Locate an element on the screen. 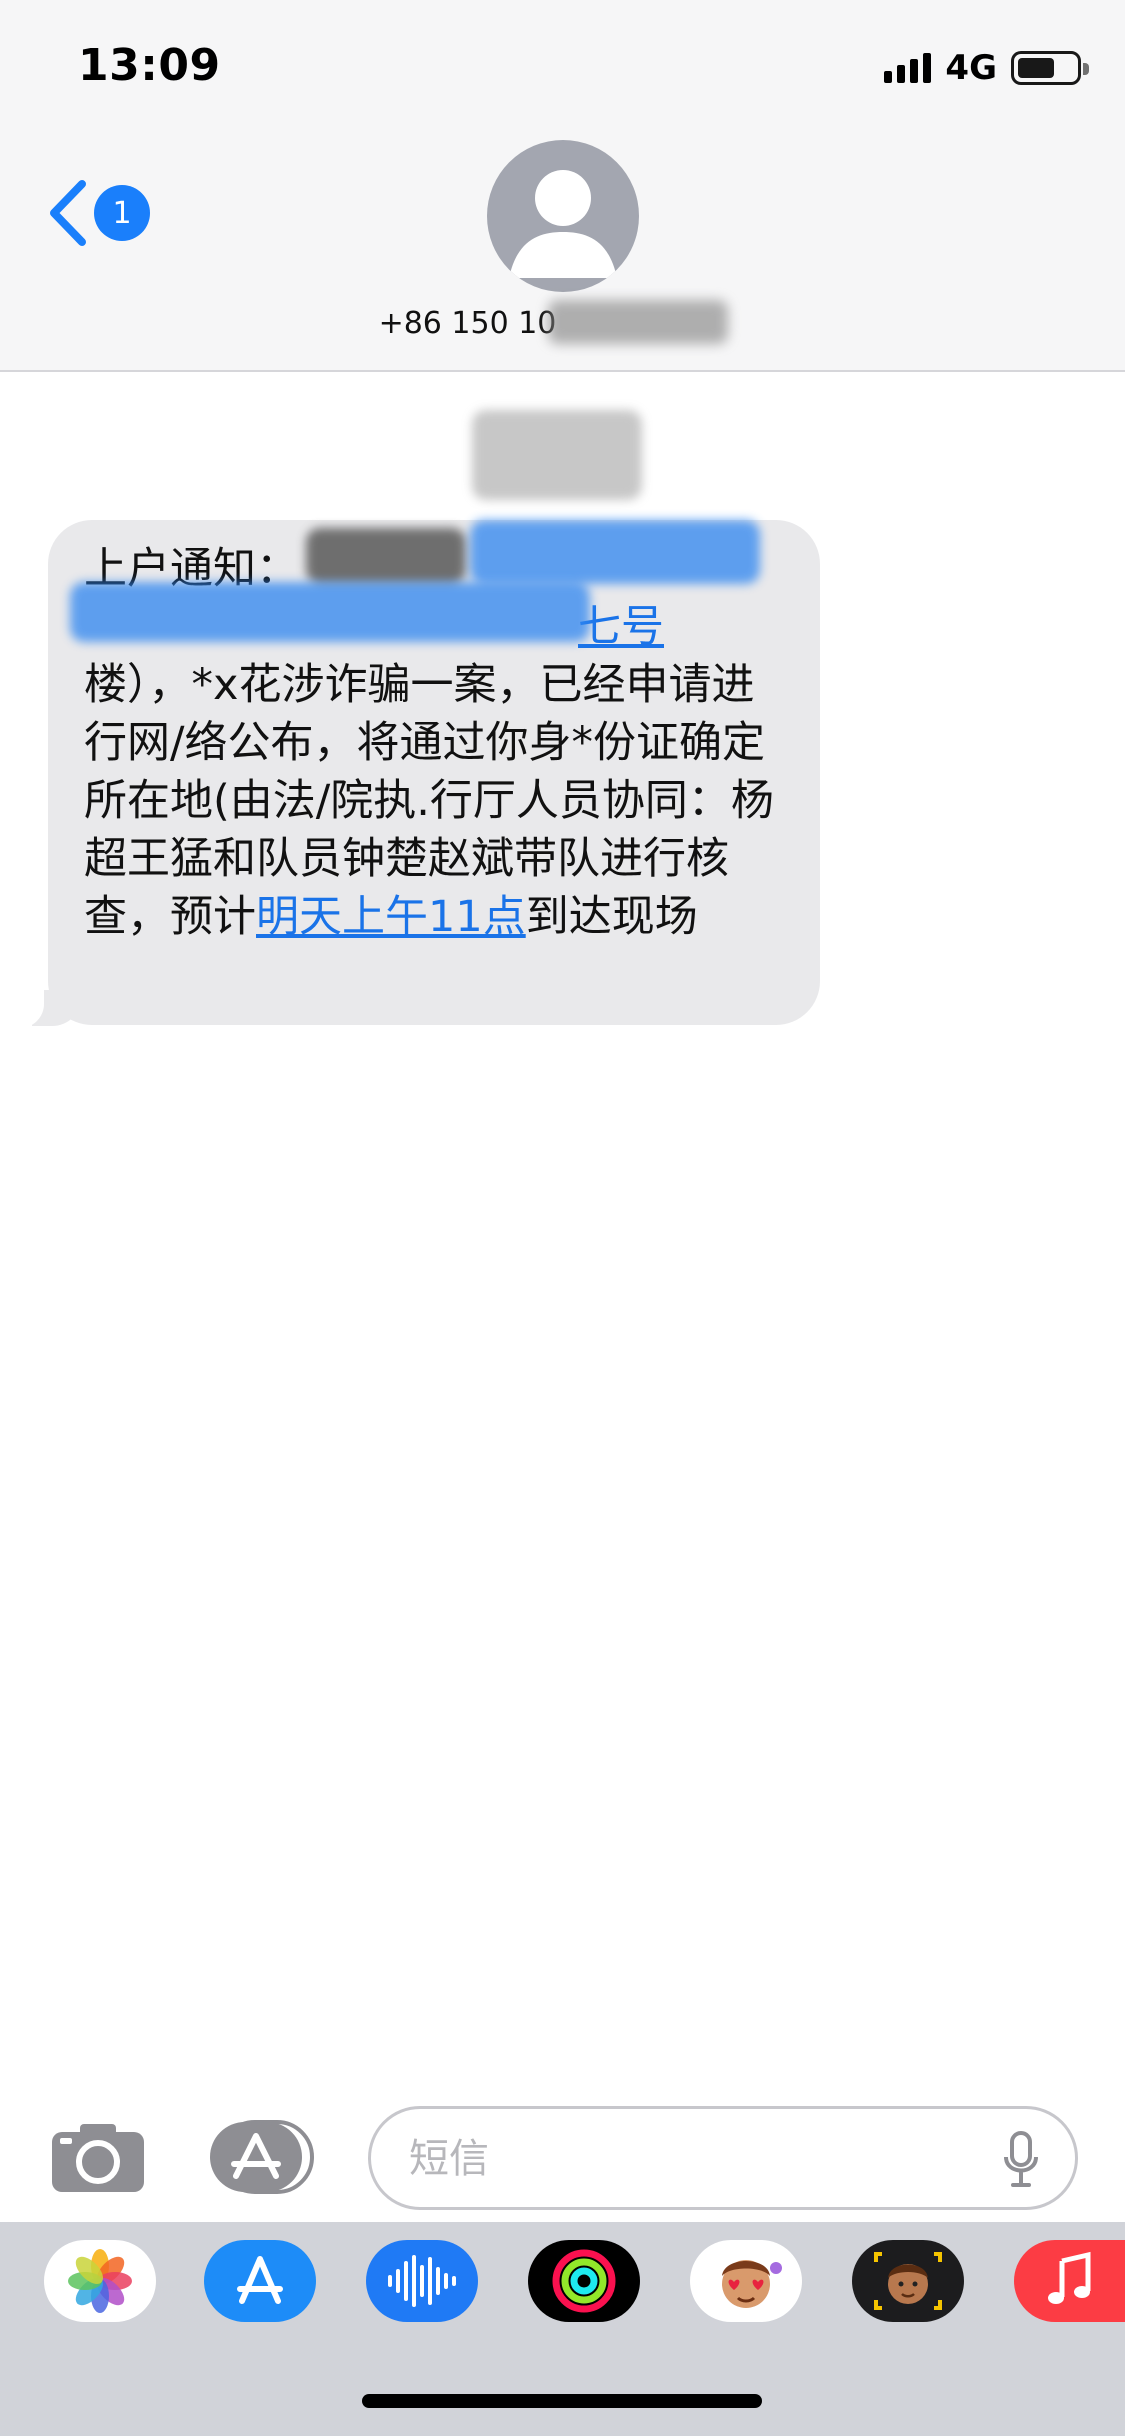 The image size is (1125, 2436). music-note-icon is located at coordinates (1068, 2277).